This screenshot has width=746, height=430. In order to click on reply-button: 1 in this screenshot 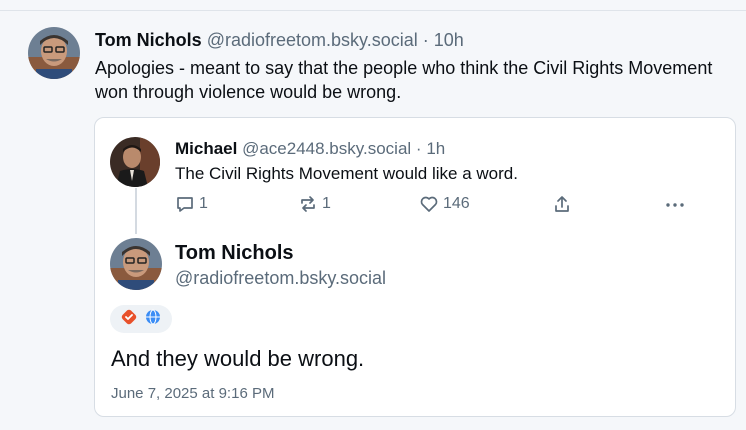, I will do `click(191, 204)`.